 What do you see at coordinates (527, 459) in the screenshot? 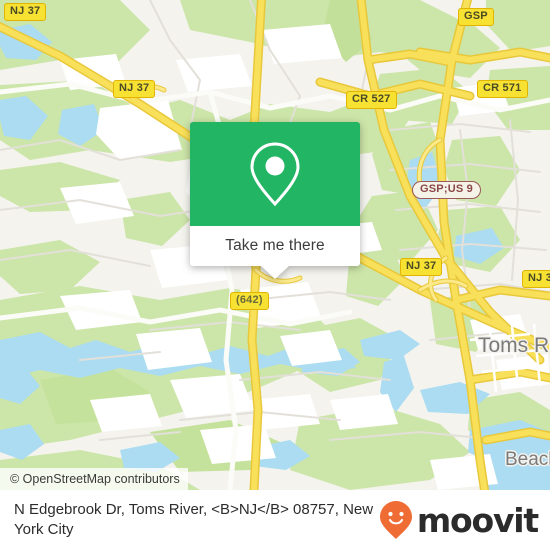
I see `place-label-beach: Beach` at bounding box center [527, 459].